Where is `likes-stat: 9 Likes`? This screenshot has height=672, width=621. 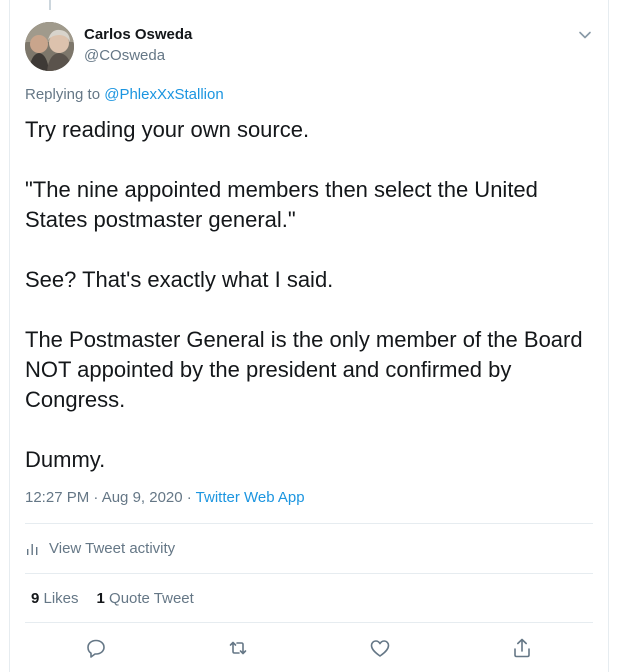 likes-stat: 9 Likes is located at coordinates (55, 598).